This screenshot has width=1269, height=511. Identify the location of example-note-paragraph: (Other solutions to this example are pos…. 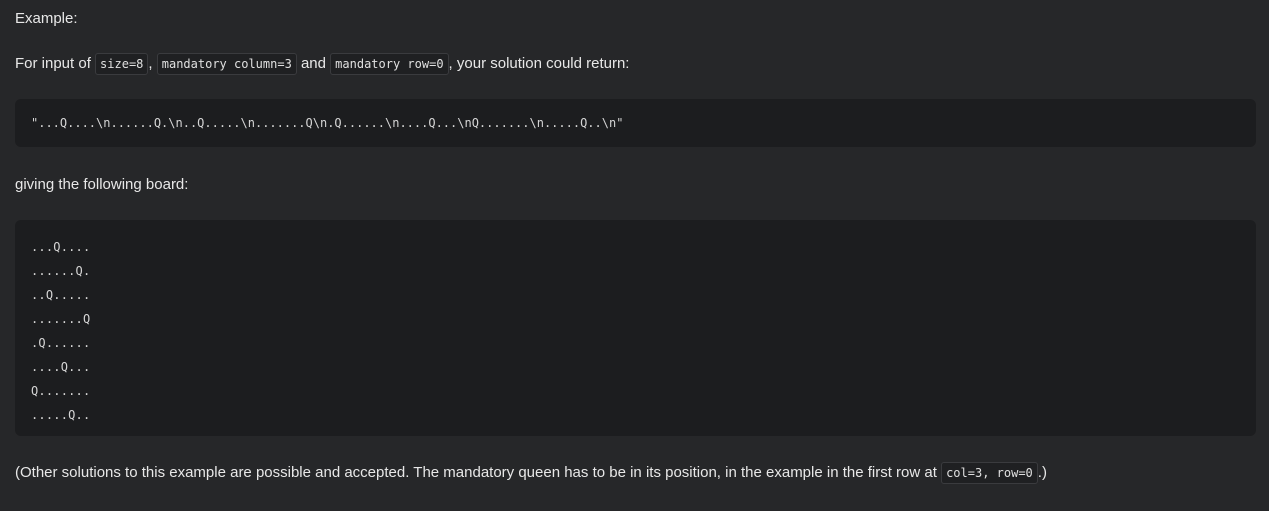
(531, 473).